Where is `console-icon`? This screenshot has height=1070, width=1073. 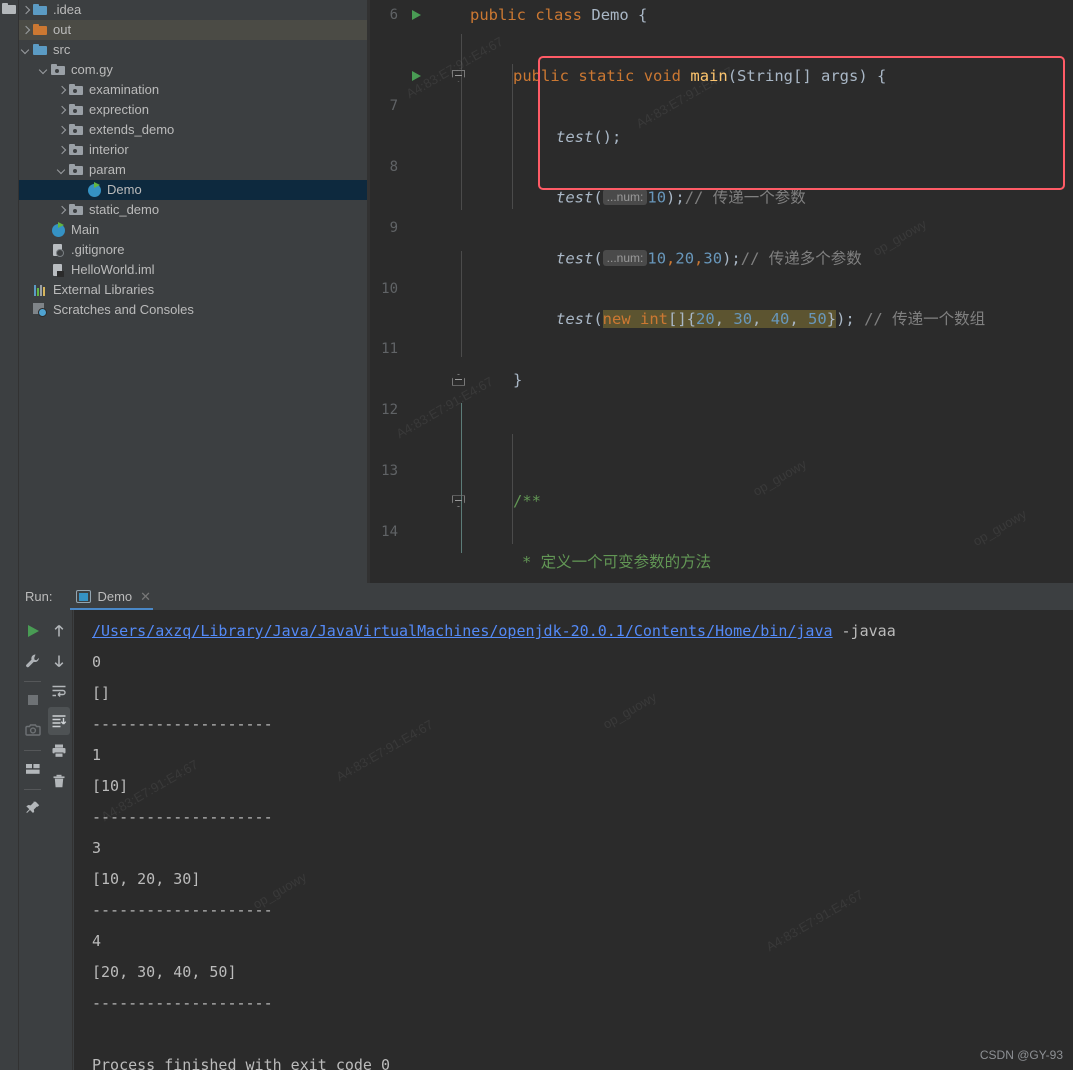 console-icon is located at coordinates (84, 596).